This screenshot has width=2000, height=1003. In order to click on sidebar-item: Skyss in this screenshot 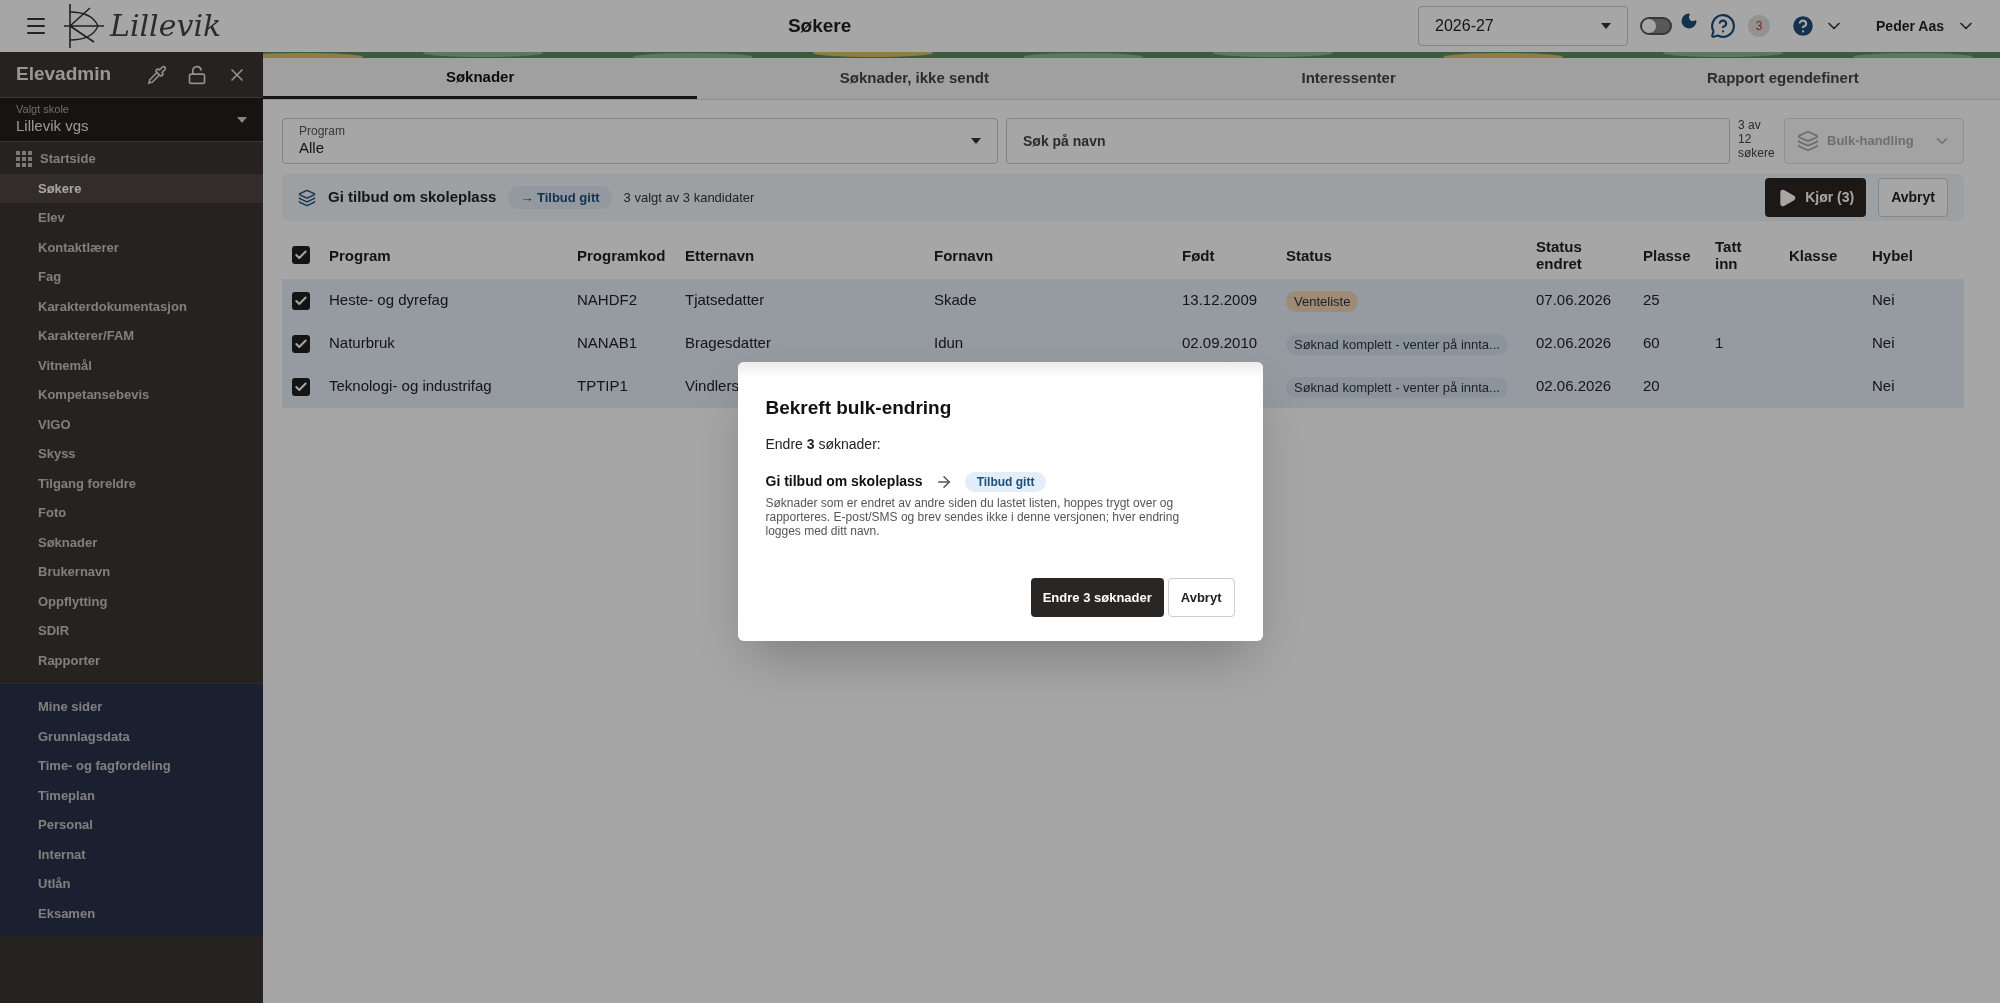, I will do `click(131, 454)`.